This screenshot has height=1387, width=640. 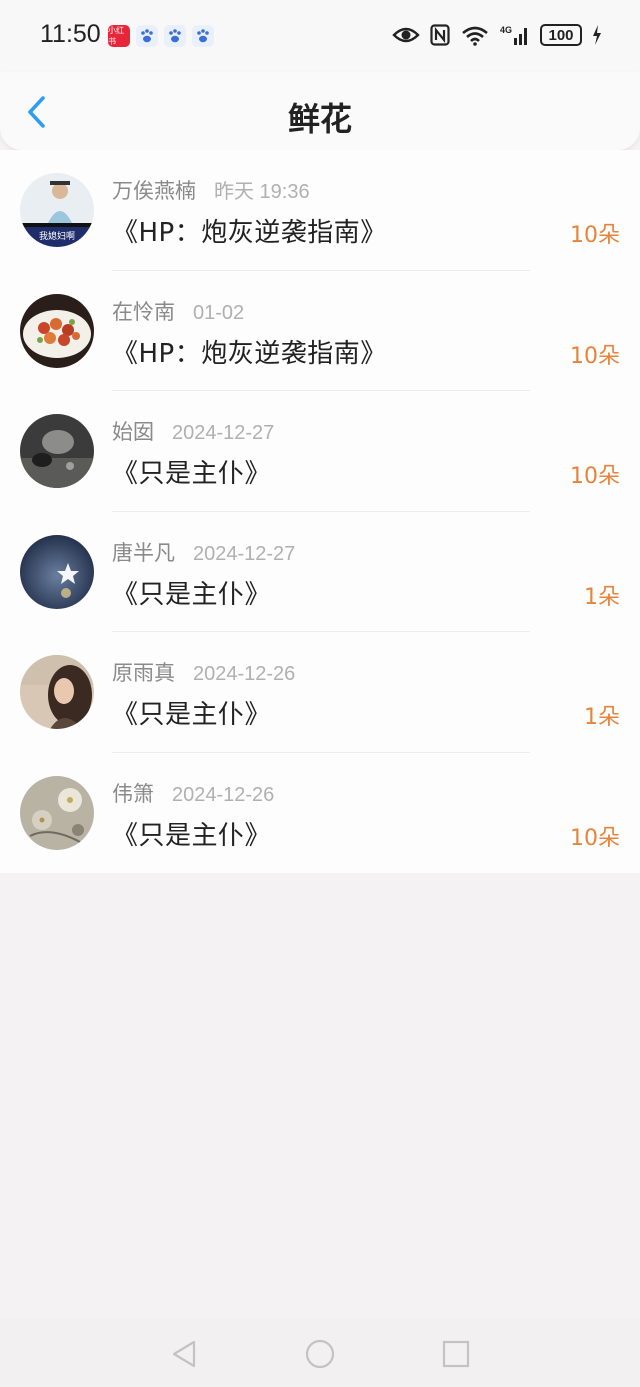 I want to click on user-name: 万俟燕楠, so click(x=154, y=191).